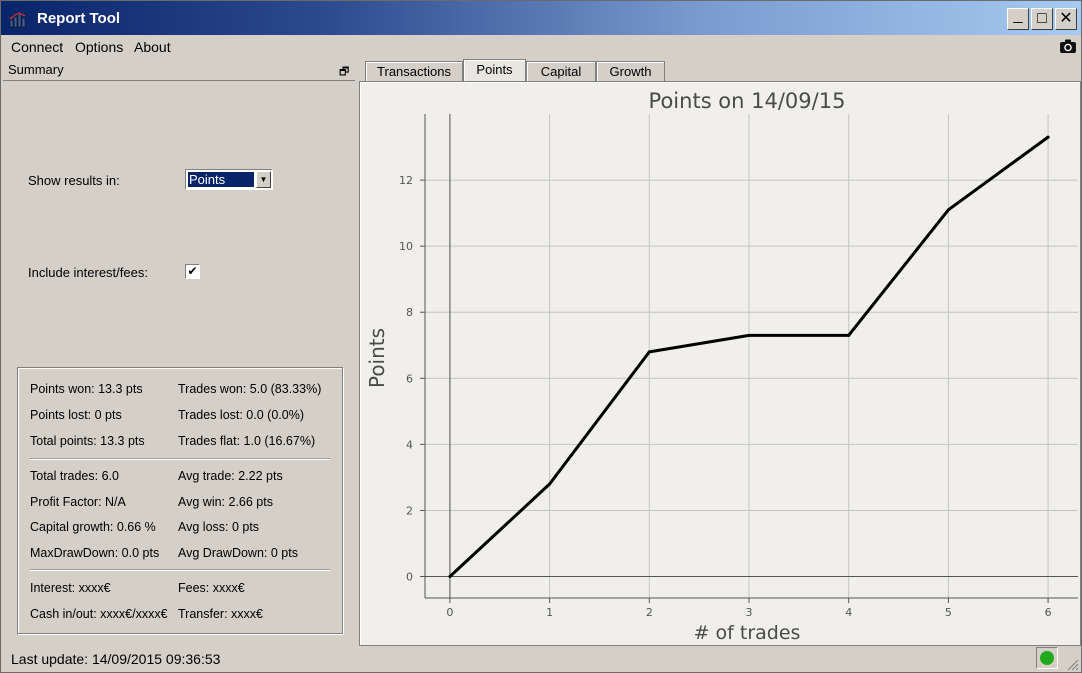 This screenshot has height=673, width=1082. I want to click on tab-bar: Transactions Points Capital Growth, so click(720, 70).